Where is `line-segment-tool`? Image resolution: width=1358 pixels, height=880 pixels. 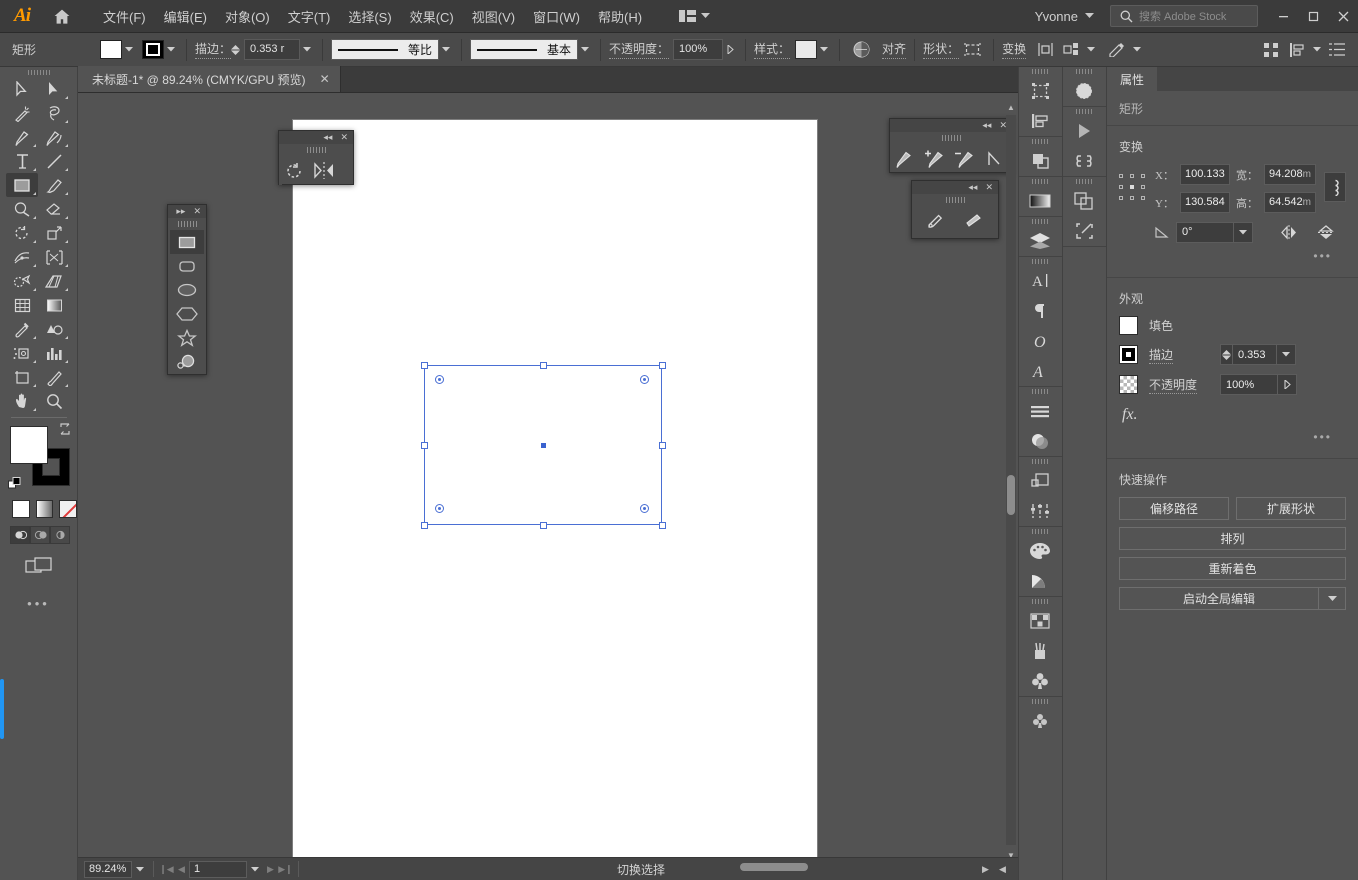
line-segment-tool is located at coordinates (54, 161).